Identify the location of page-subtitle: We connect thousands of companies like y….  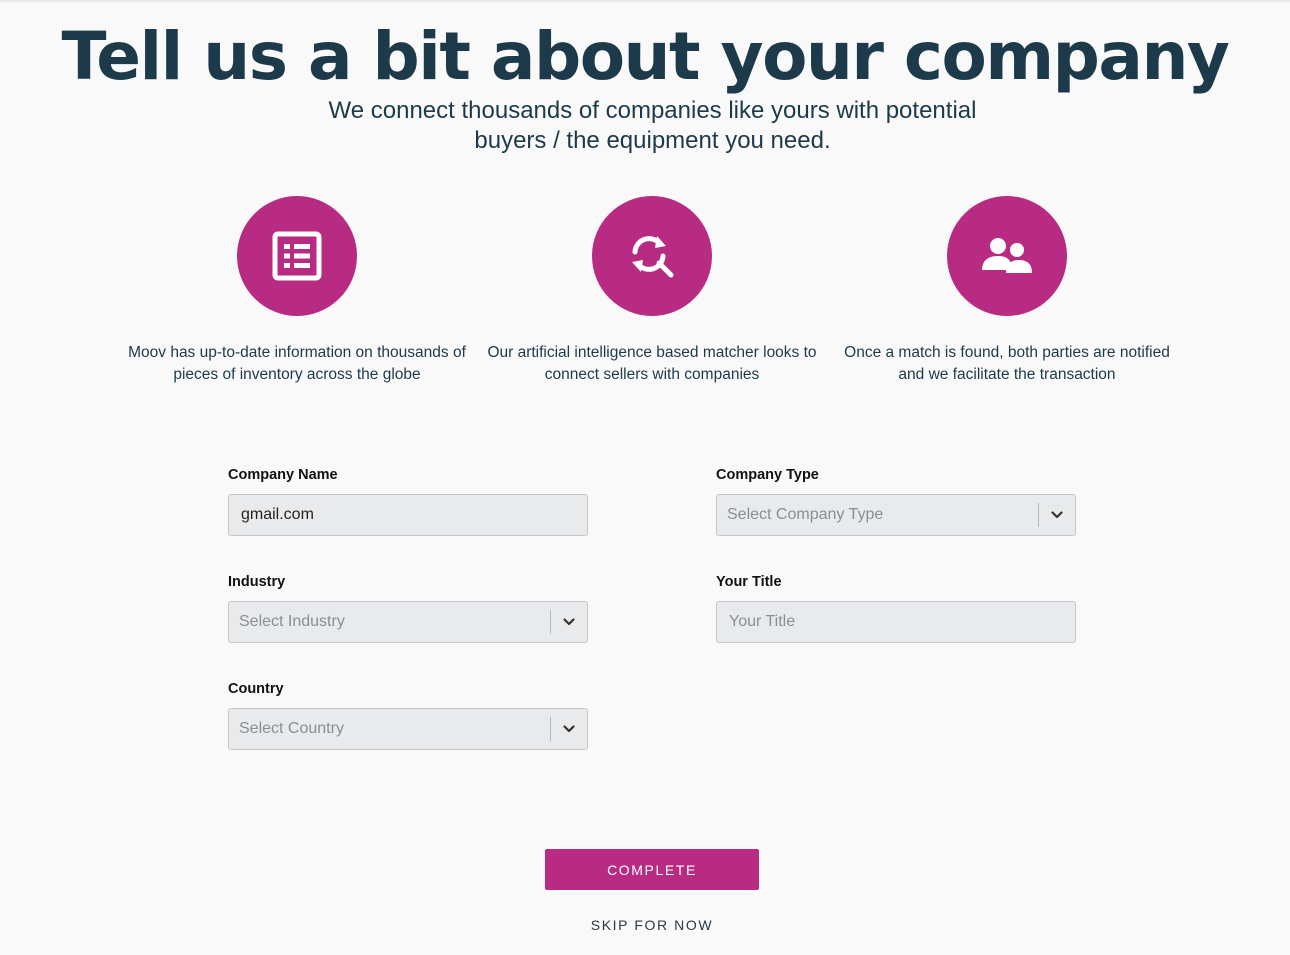
(652, 125).